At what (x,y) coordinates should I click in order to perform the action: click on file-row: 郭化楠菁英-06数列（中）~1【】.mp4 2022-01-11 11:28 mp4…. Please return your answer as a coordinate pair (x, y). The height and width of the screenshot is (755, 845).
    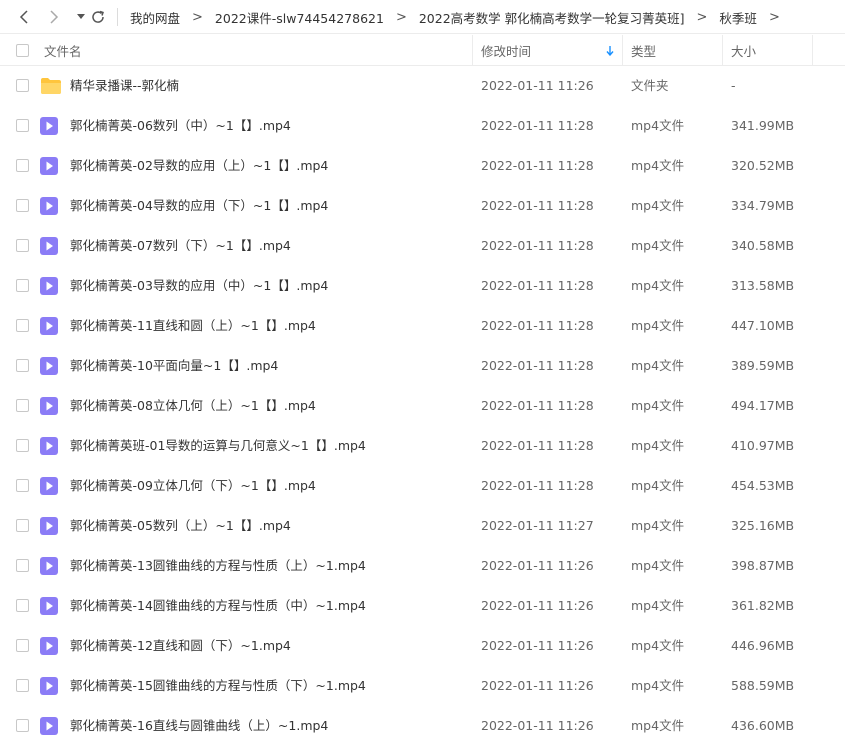
    Looking at the image, I should click on (422, 126).